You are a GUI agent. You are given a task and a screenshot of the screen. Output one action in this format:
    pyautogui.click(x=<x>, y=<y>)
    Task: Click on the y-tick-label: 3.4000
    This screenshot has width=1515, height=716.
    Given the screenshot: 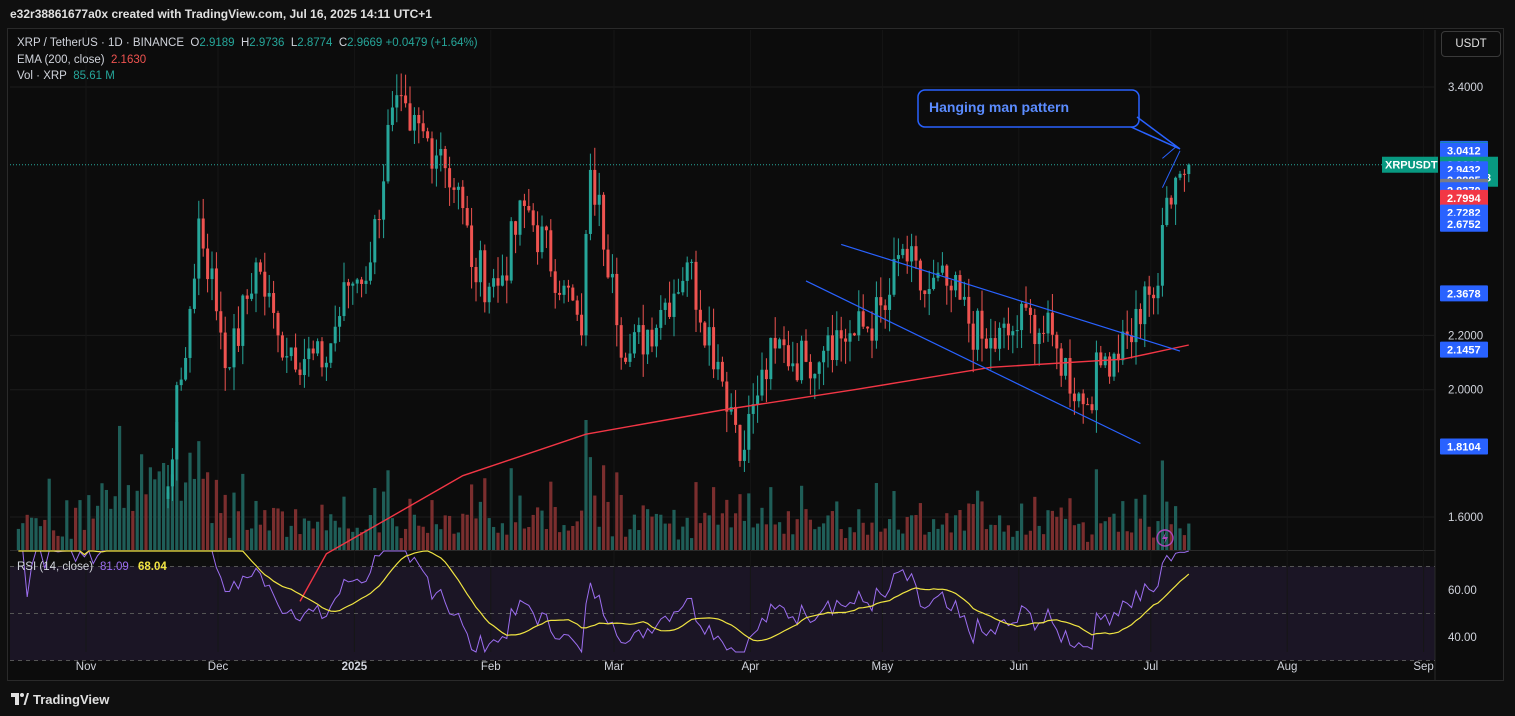 What is the action you would take?
    pyautogui.click(x=1465, y=88)
    